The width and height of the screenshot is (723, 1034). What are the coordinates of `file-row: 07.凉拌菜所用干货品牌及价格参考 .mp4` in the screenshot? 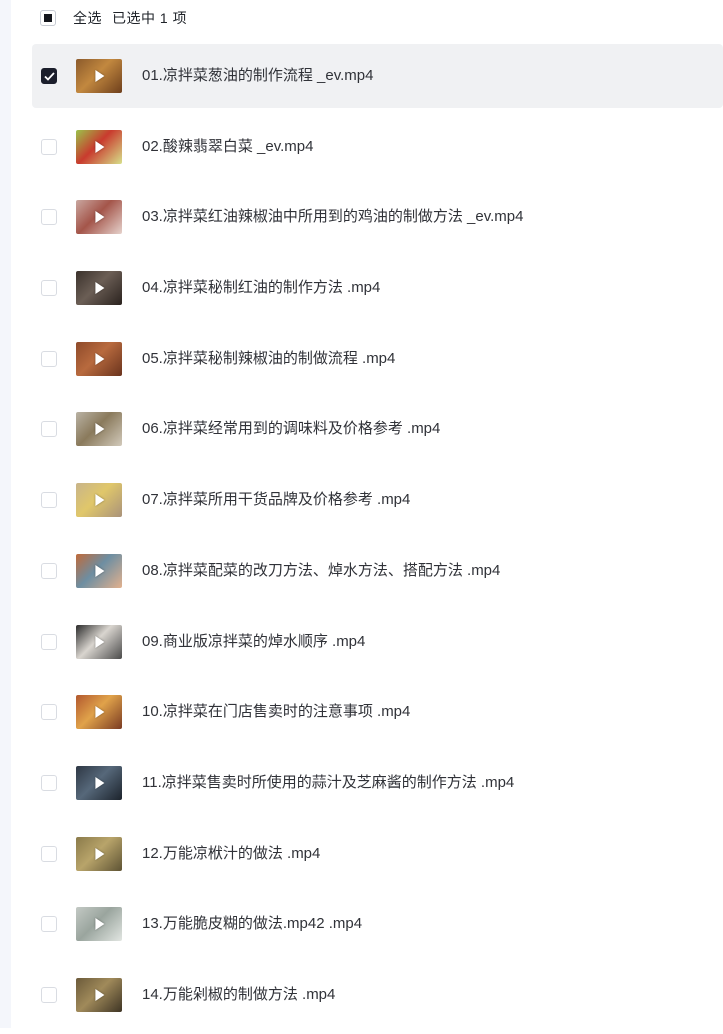 It's located at (377, 500).